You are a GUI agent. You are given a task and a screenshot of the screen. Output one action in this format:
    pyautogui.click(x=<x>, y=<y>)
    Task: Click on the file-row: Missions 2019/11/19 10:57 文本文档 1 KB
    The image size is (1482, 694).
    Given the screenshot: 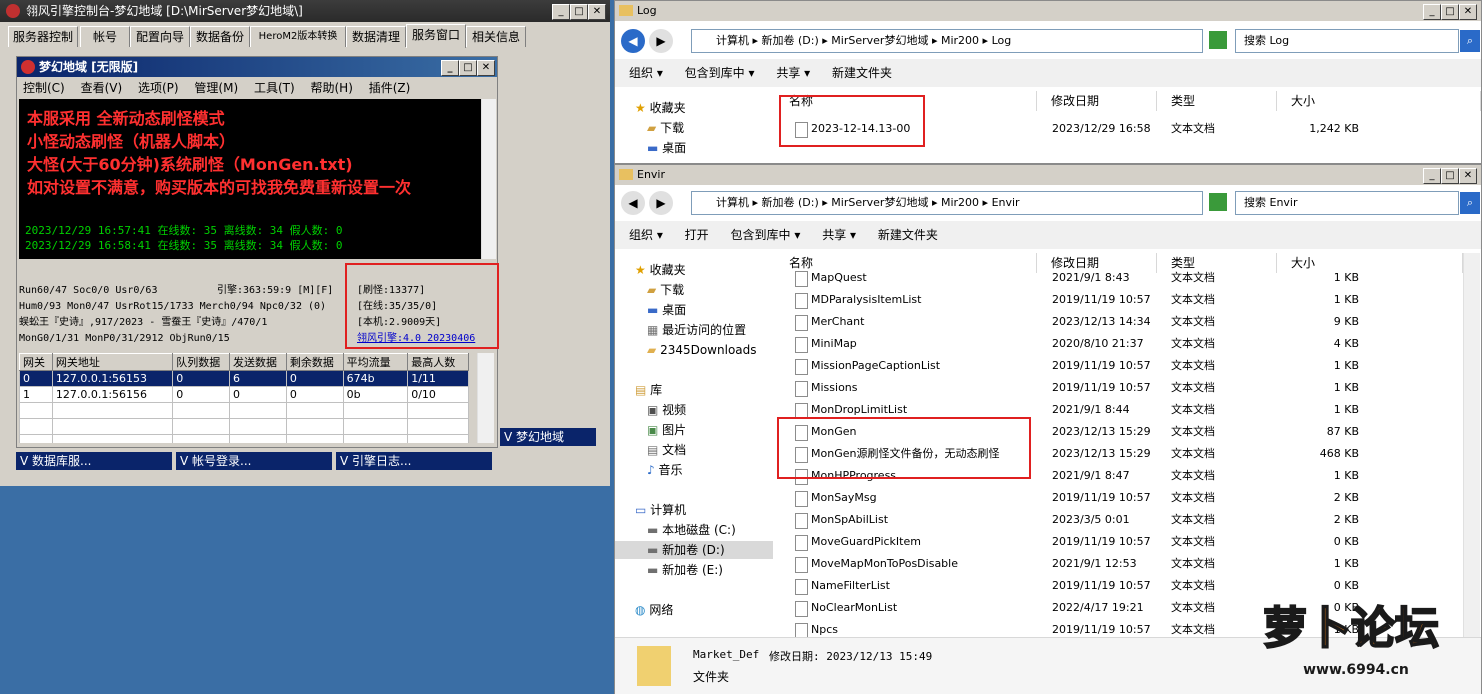 What is the action you would take?
    pyautogui.click(x=1095, y=388)
    